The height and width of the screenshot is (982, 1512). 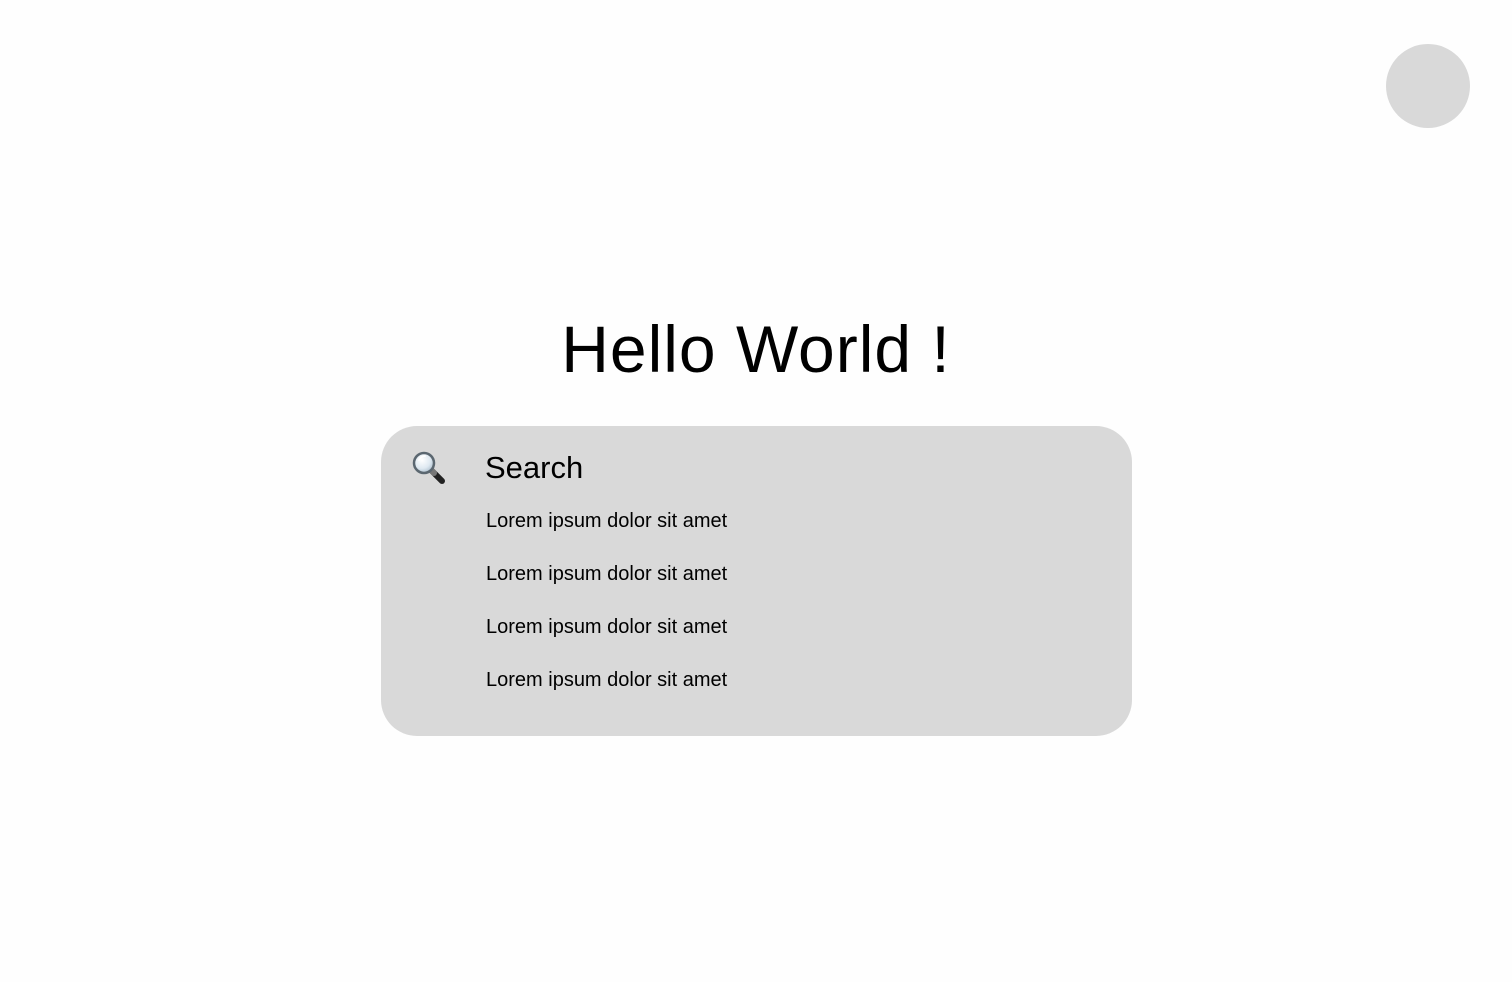 What do you see at coordinates (756, 349) in the screenshot?
I see `page-title: Hello World !` at bounding box center [756, 349].